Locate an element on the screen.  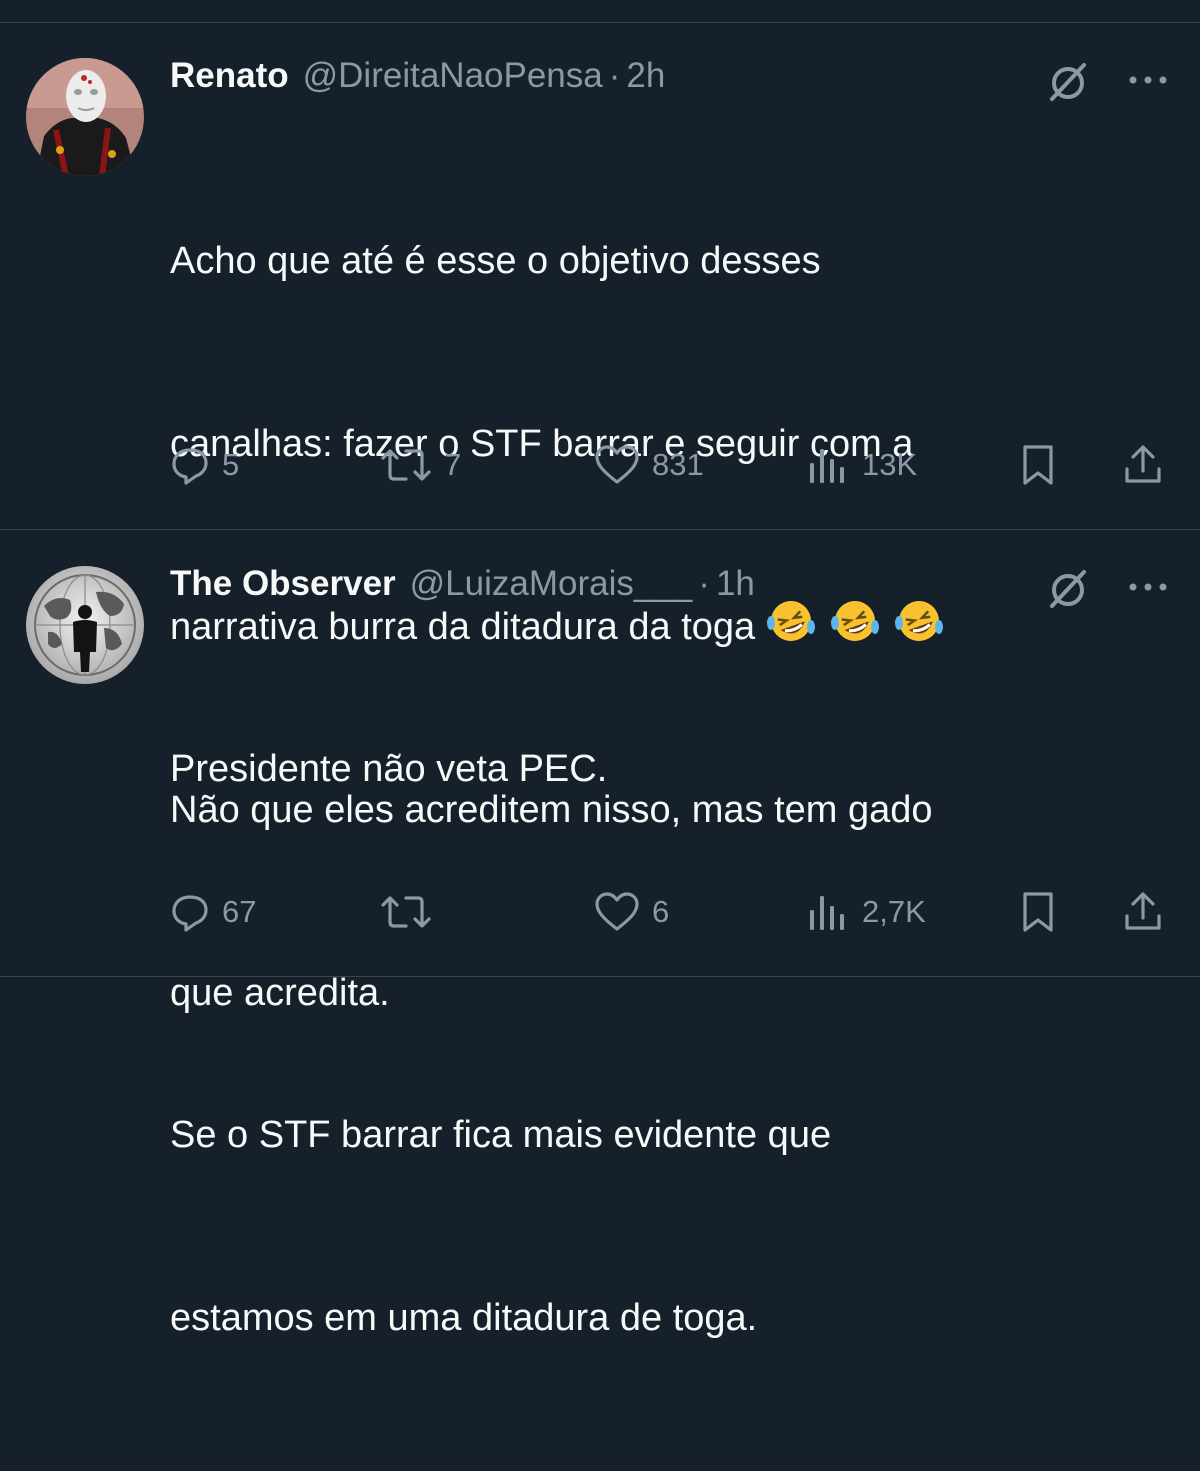
repost-count: 7 is located at coordinates (453, 464).